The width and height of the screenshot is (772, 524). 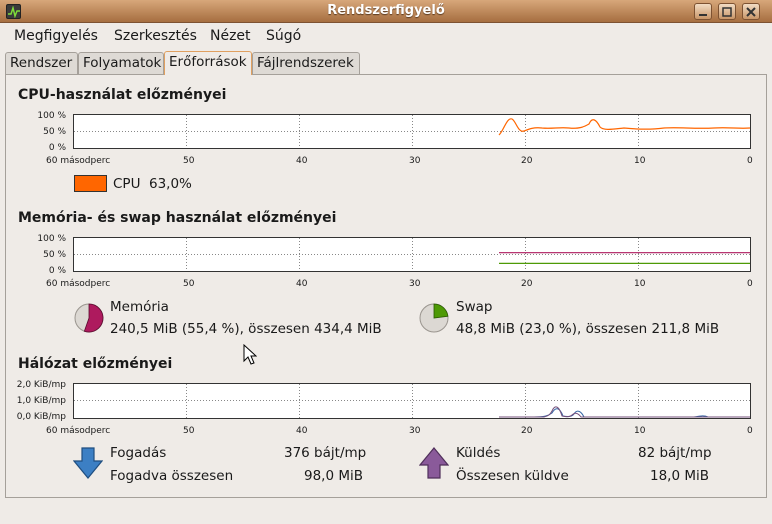 What do you see at coordinates (283, 36) in the screenshot?
I see `menu-sugo: Súgó` at bounding box center [283, 36].